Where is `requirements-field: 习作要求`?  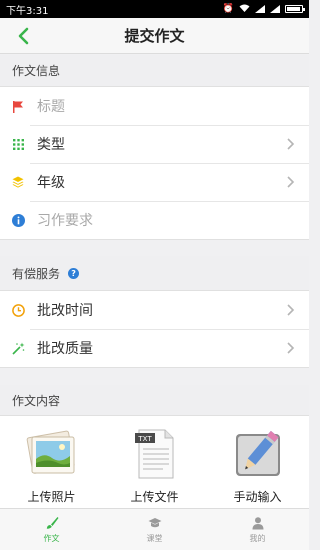
requirements-field: 习作要求 is located at coordinates (154, 220).